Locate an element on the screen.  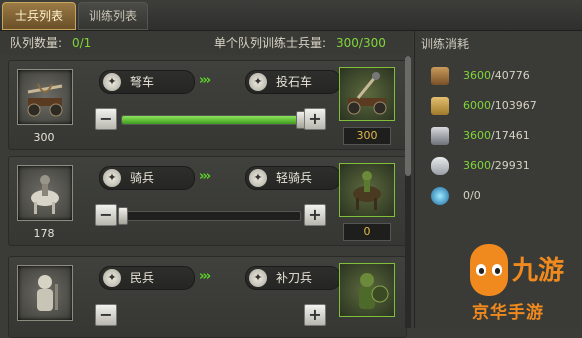
source-unit-pill: ✦ 民兵 is located at coordinates (147, 278).